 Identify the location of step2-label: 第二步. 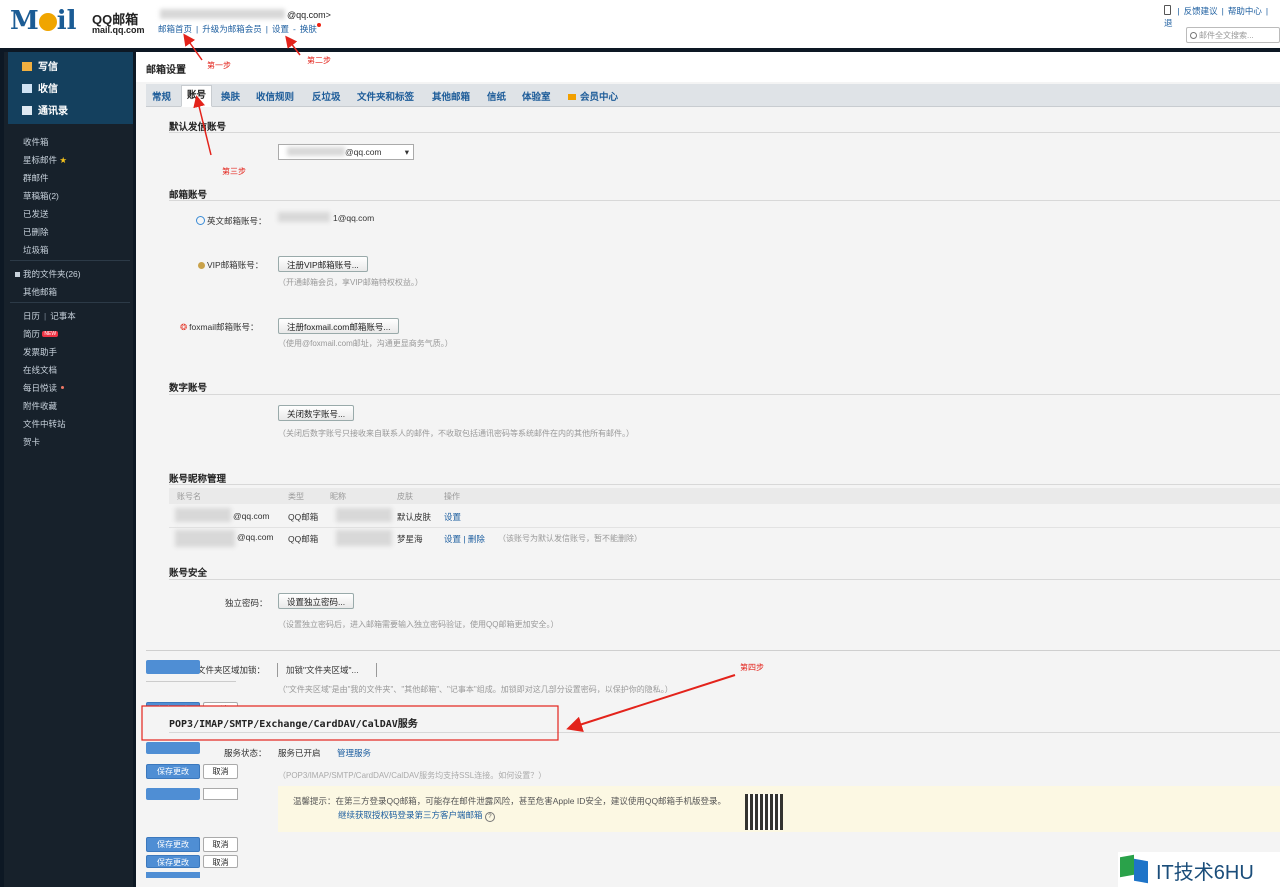
(319, 60).